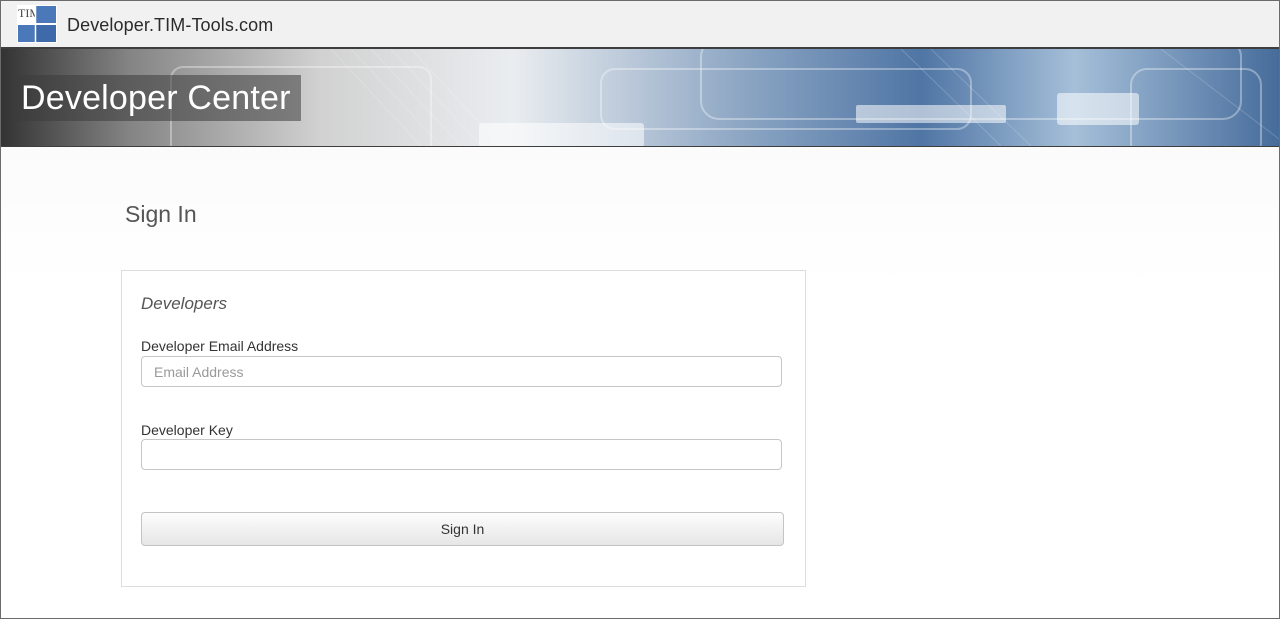 The height and width of the screenshot is (619, 1280). I want to click on email-label: Developer Email Address, so click(220, 346).